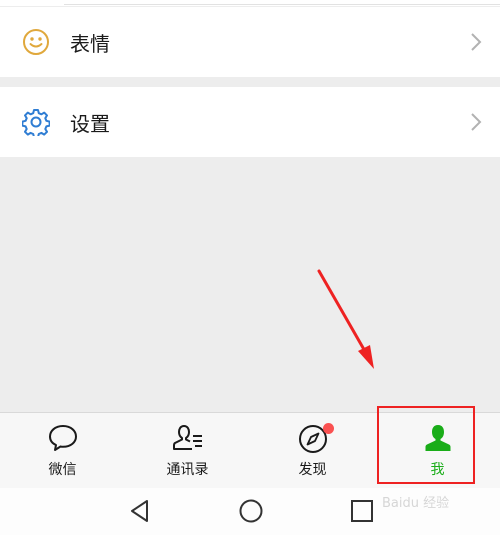  I want to click on tab-chats: 微信, so click(62, 451).